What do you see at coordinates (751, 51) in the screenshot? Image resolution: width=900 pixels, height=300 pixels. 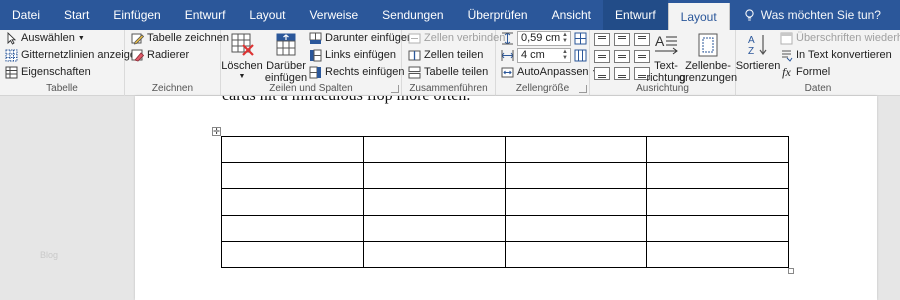 I see `svg-text: Z` at bounding box center [751, 51].